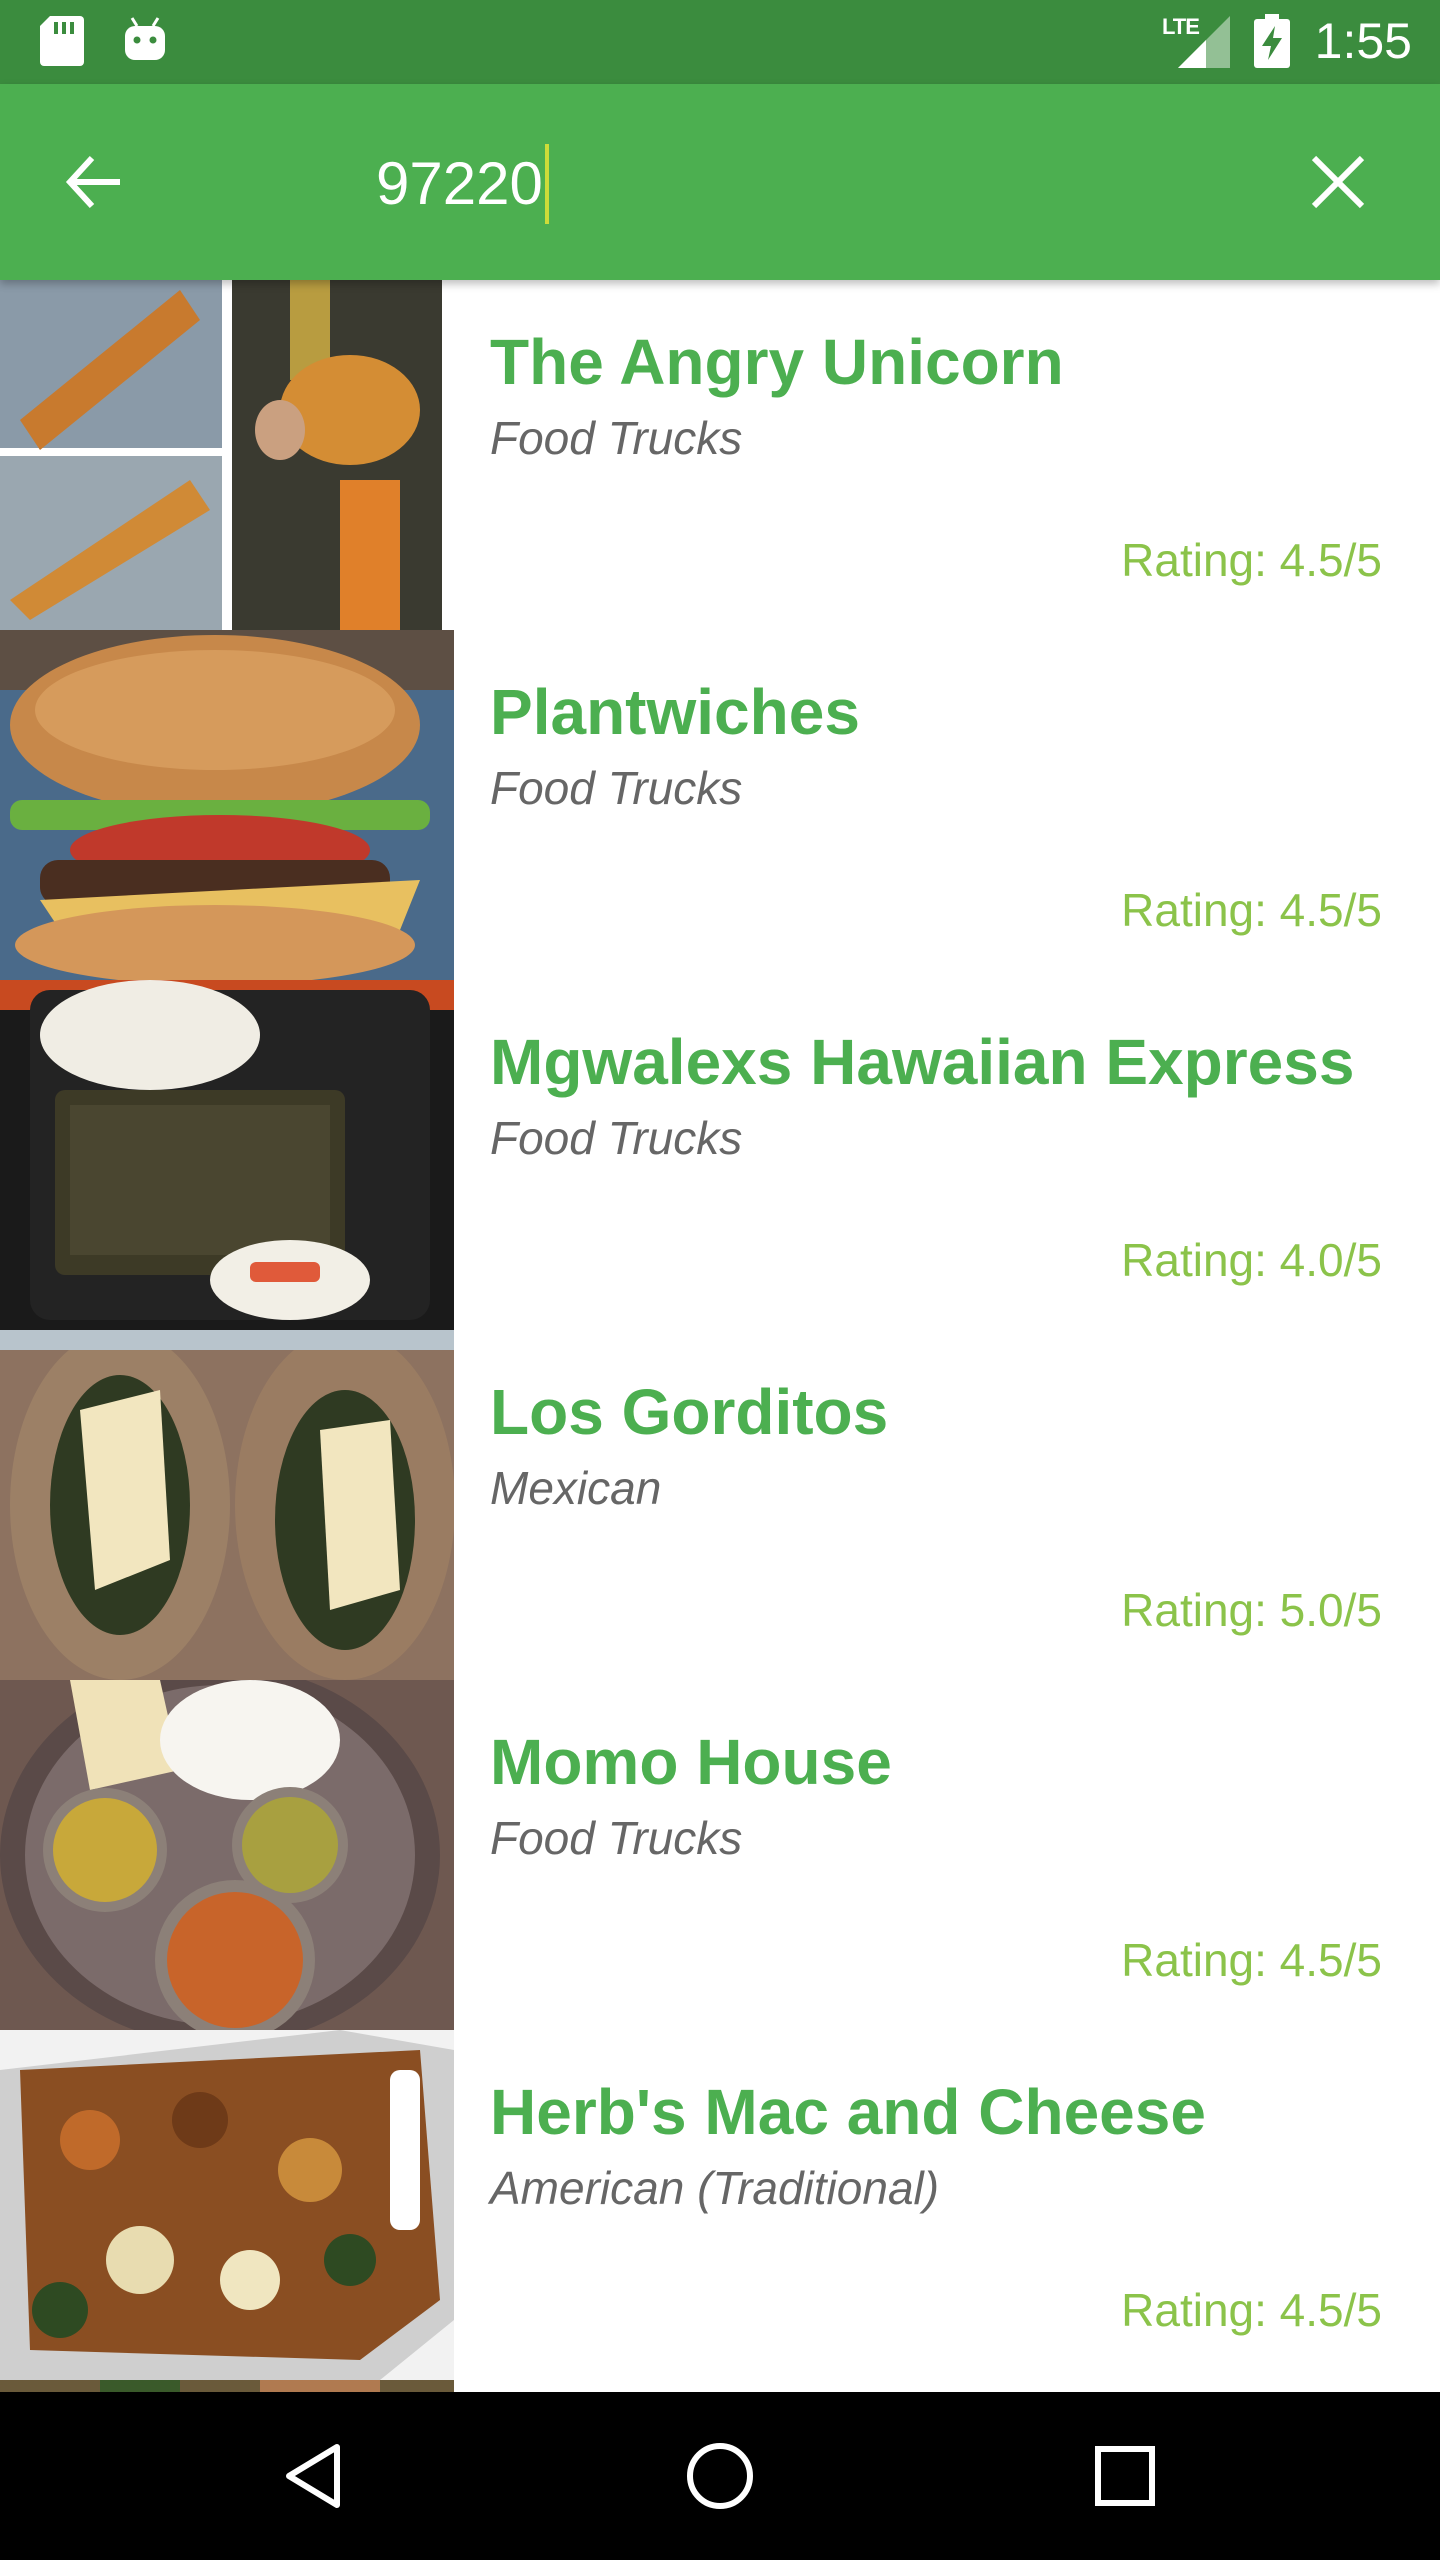  I want to click on back-triangle-icon, so click(313, 2476).